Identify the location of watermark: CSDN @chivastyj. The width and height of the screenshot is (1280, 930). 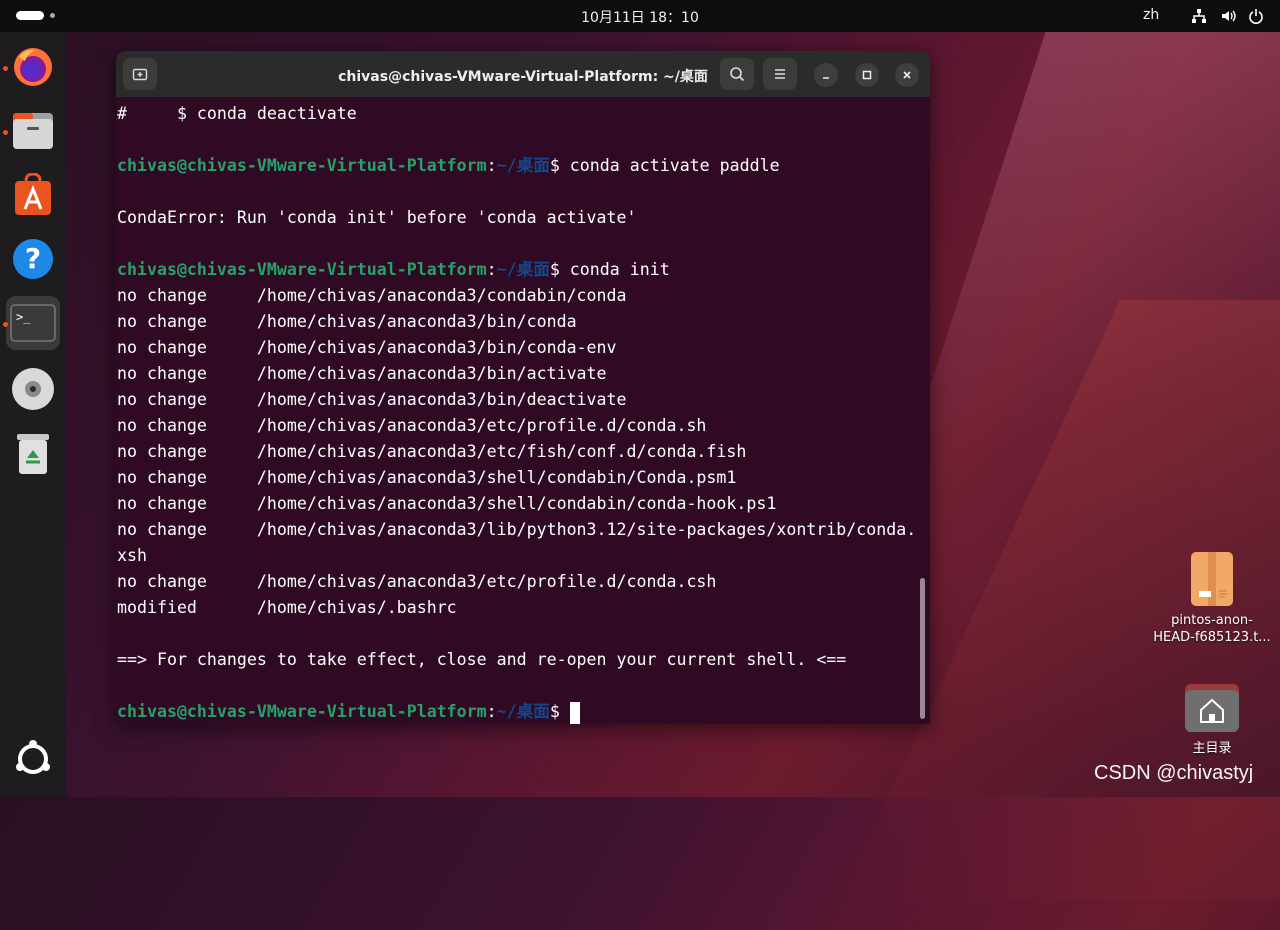
(1174, 773).